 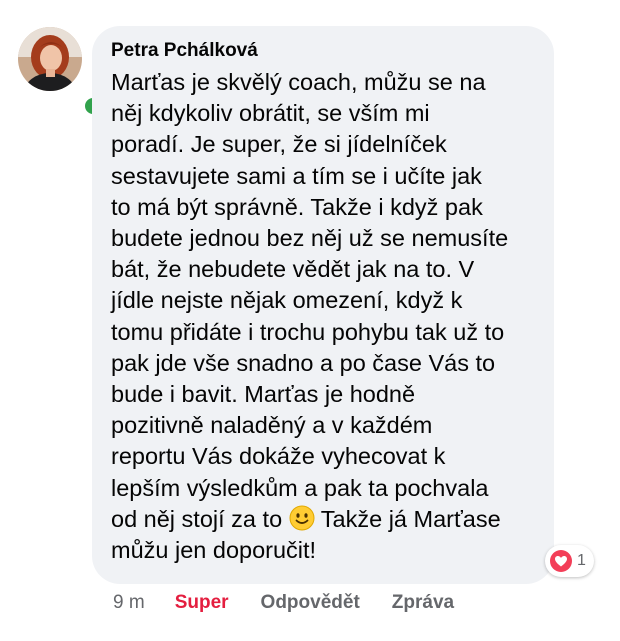 I want to click on comment-actions: 9 m Super Odpovědět Zpráva, so click(x=283, y=603).